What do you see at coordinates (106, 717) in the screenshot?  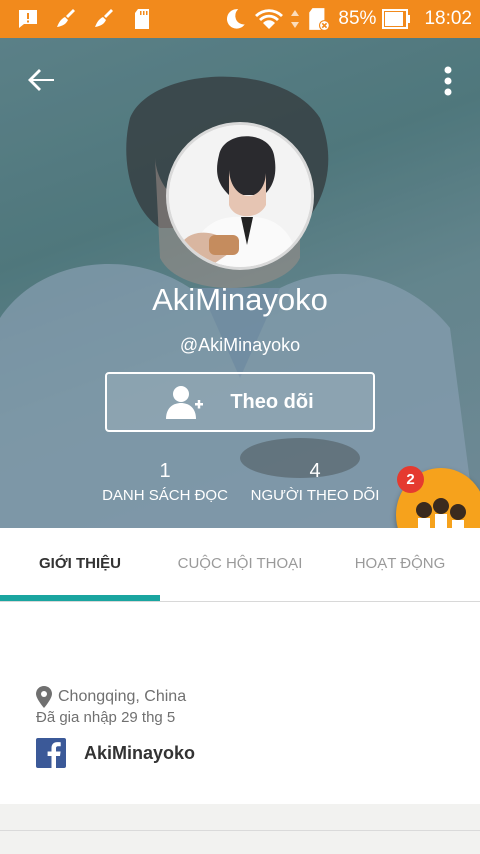 I see `joined-date: Đã gia nhập 29 thg 5` at bounding box center [106, 717].